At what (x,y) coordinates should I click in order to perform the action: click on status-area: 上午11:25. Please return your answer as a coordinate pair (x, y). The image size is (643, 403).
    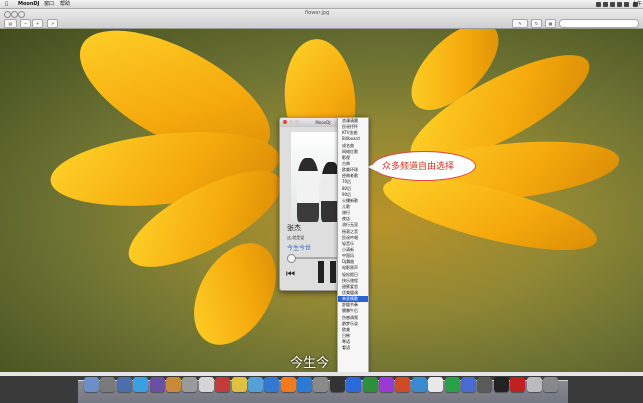
    Looking at the image, I should click on (619, 7).